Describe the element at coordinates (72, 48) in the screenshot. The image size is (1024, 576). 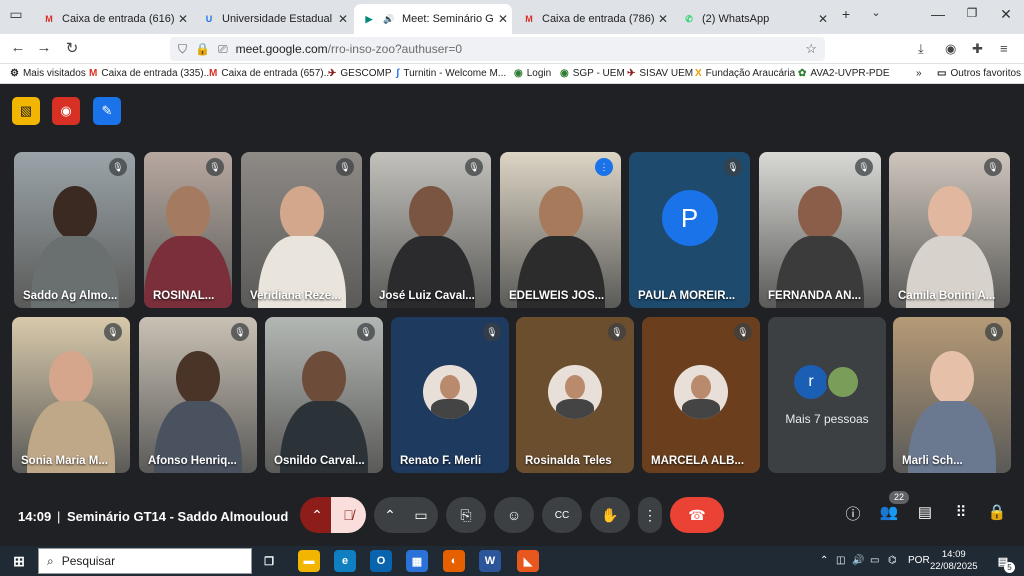
I see `reload-icon: ↻` at that location.